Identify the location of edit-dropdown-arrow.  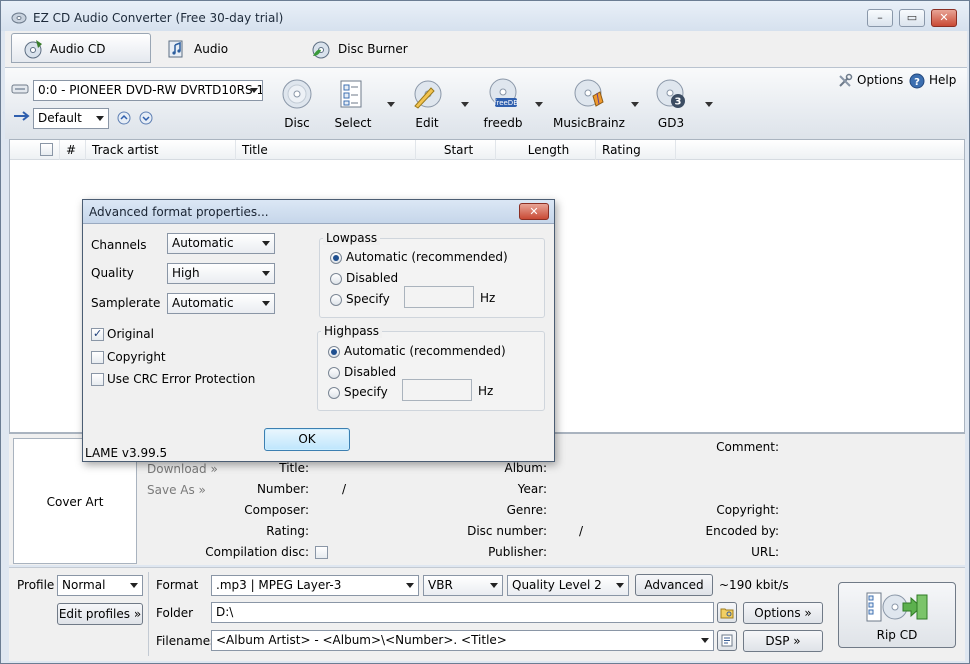
(465, 104).